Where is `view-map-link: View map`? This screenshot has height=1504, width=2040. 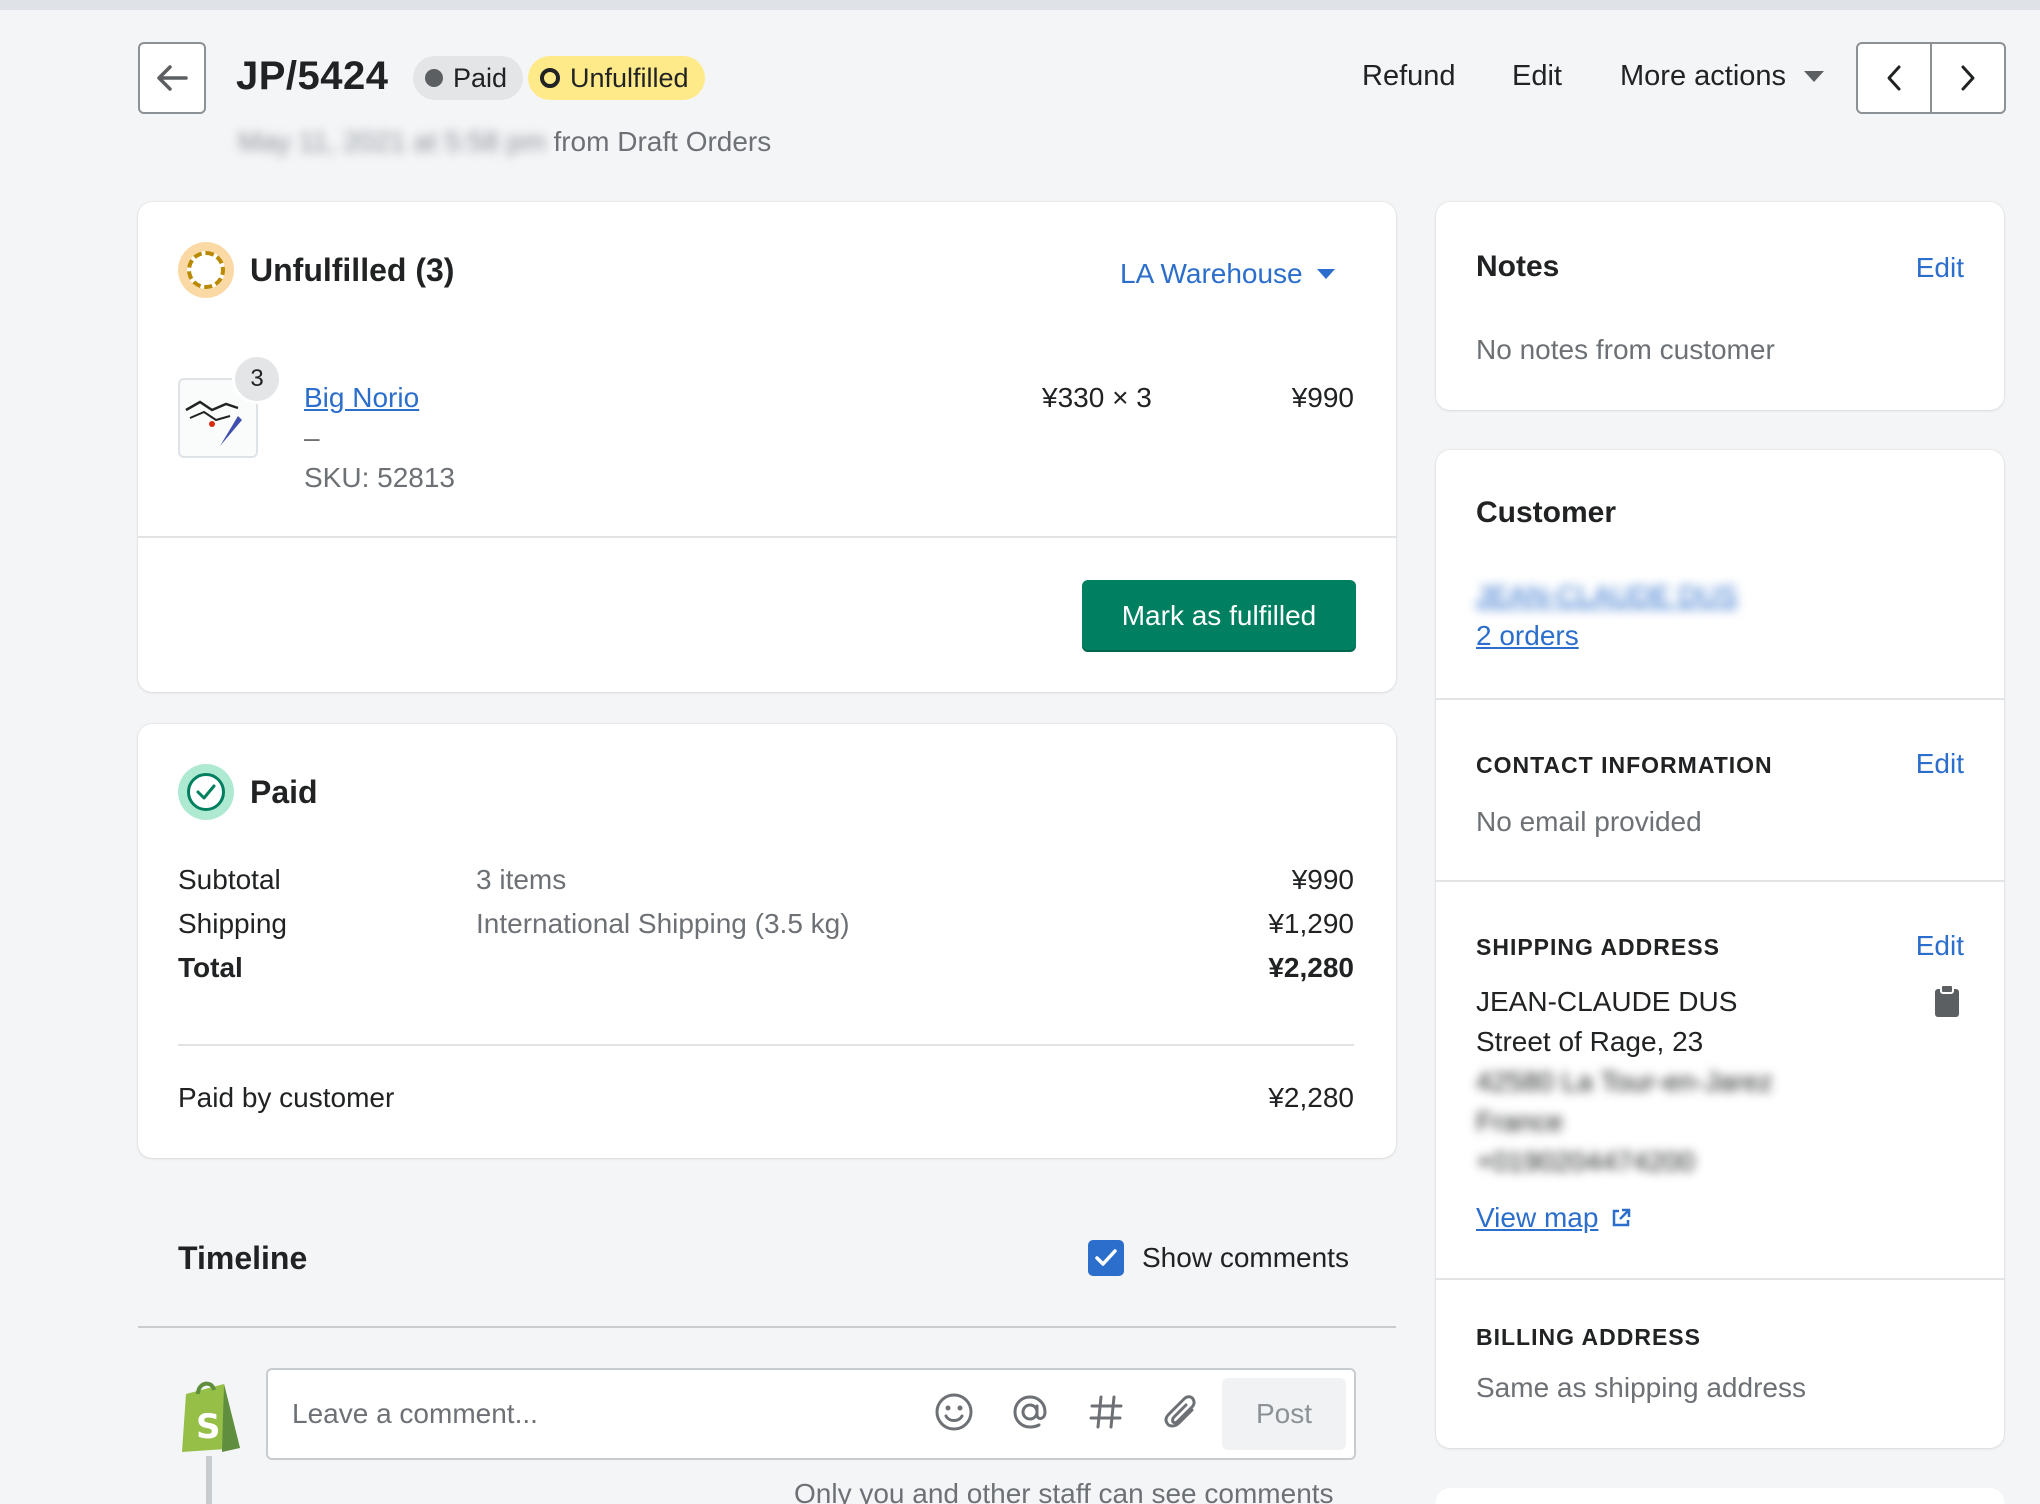 view-map-link: View map is located at coordinates (1554, 1218).